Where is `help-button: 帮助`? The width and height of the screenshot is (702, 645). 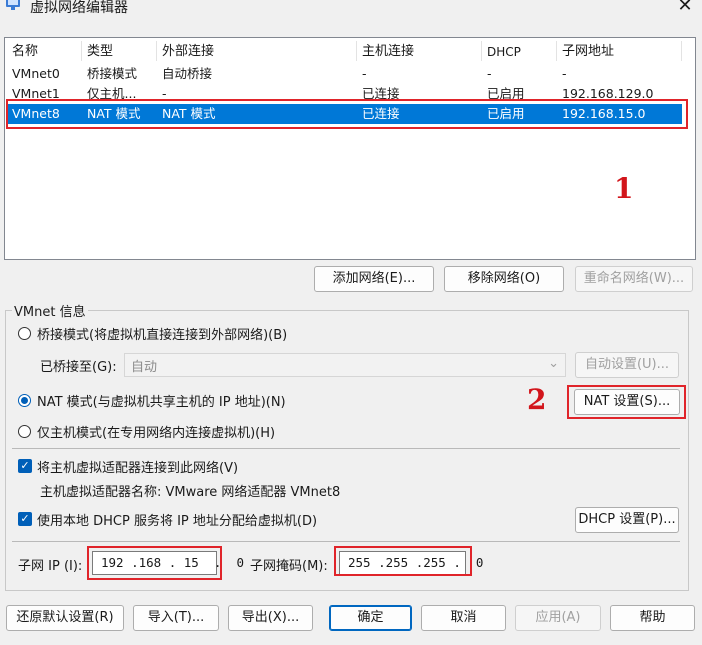 help-button: 帮助 is located at coordinates (652, 618).